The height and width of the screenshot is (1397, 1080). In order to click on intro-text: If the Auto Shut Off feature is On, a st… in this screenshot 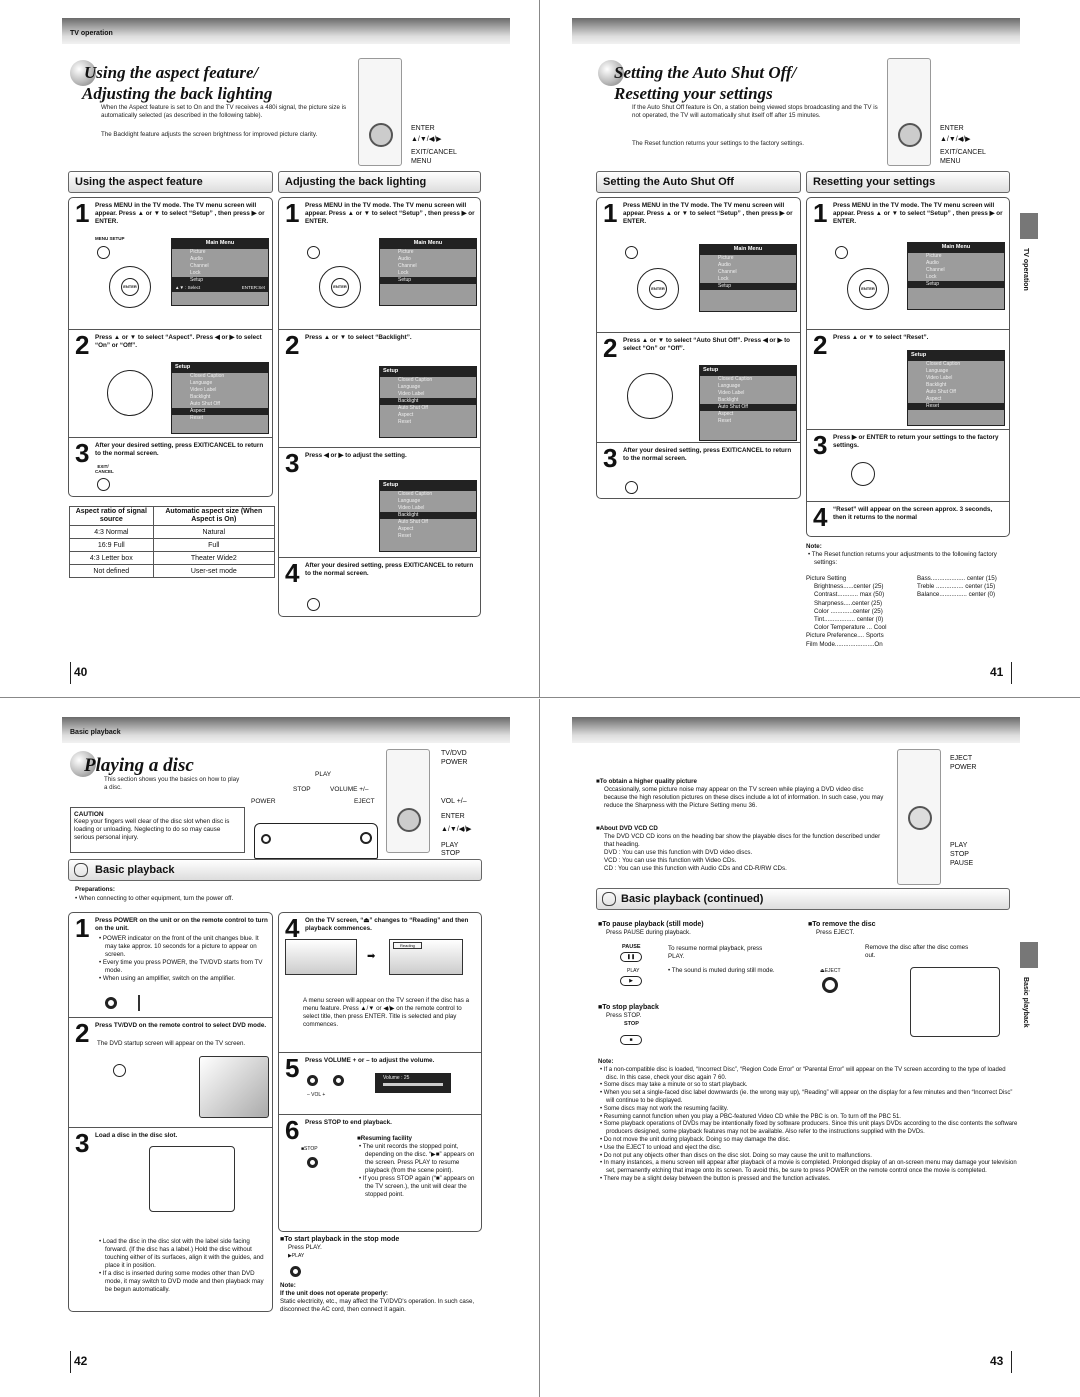, I will do `click(755, 111)`.